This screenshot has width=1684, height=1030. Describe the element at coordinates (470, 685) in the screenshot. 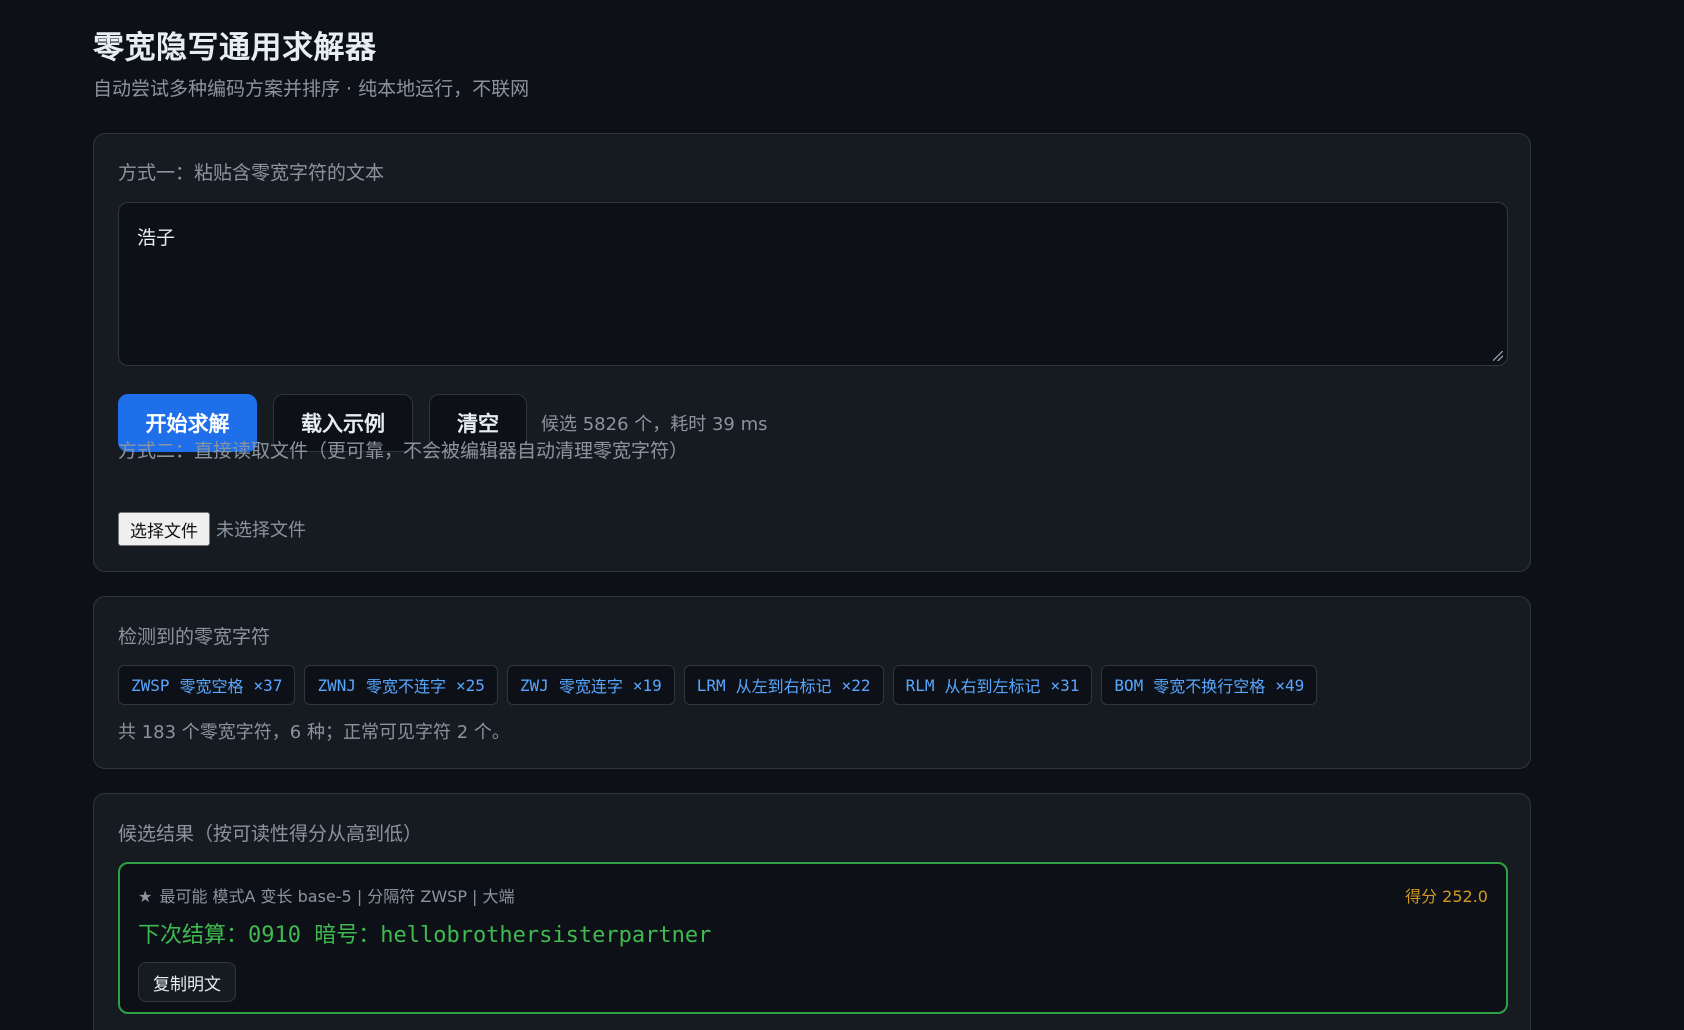

I see `chip-count: ×25` at that location.